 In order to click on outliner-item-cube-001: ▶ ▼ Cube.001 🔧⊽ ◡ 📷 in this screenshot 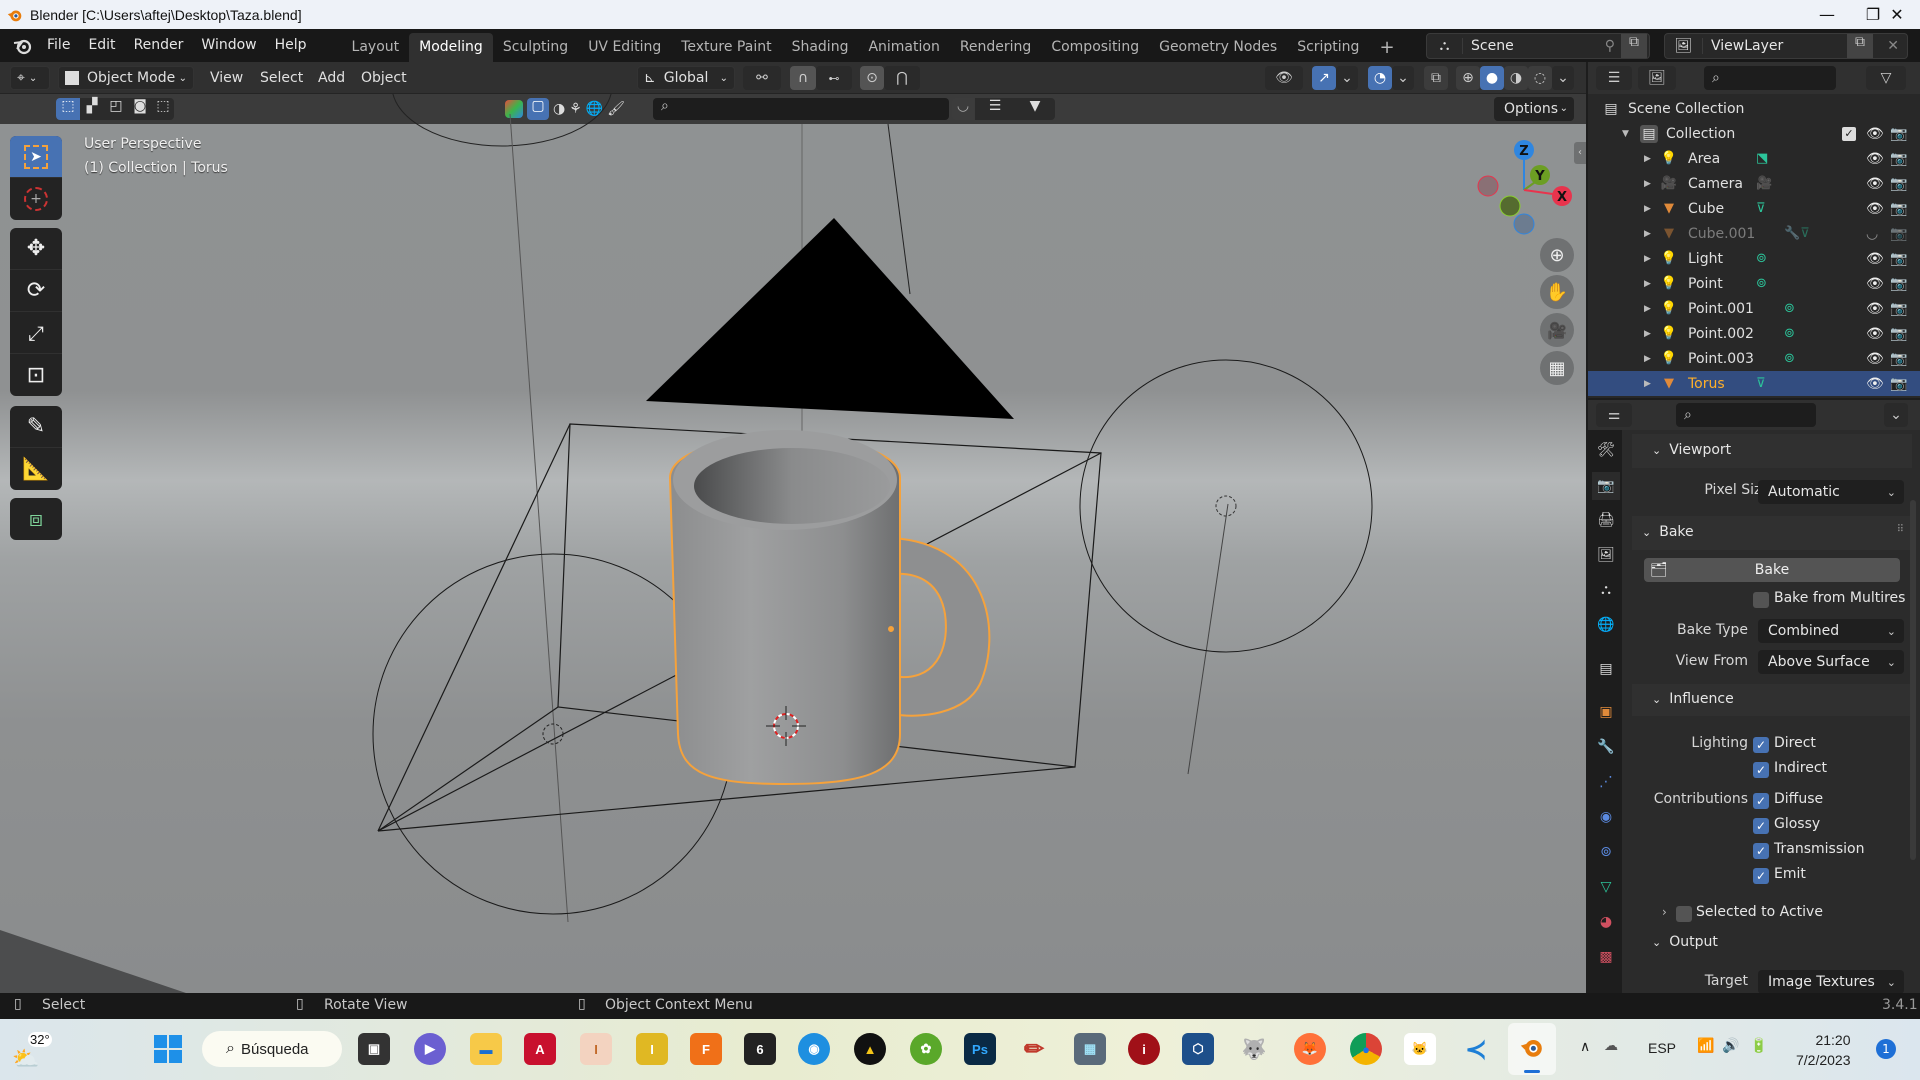, I will do `click(1754, 233)`.